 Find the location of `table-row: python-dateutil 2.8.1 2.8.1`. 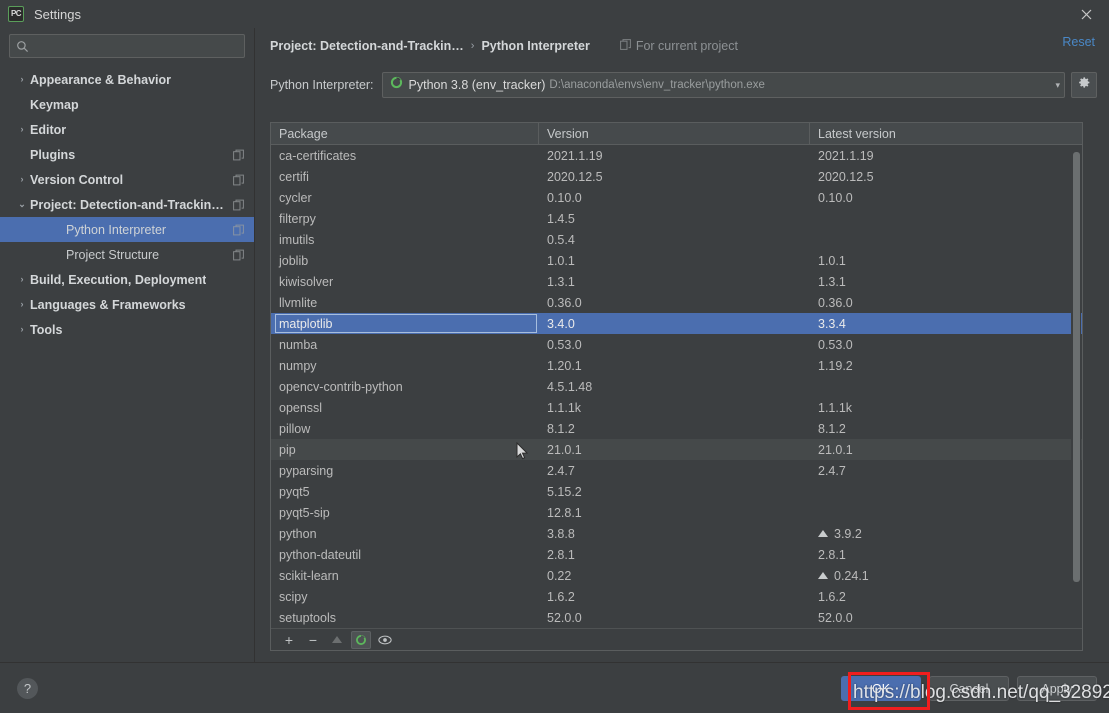

table-row: python-dateutil 2.8.1 2.8.1 is located at coordinates (676, 554).